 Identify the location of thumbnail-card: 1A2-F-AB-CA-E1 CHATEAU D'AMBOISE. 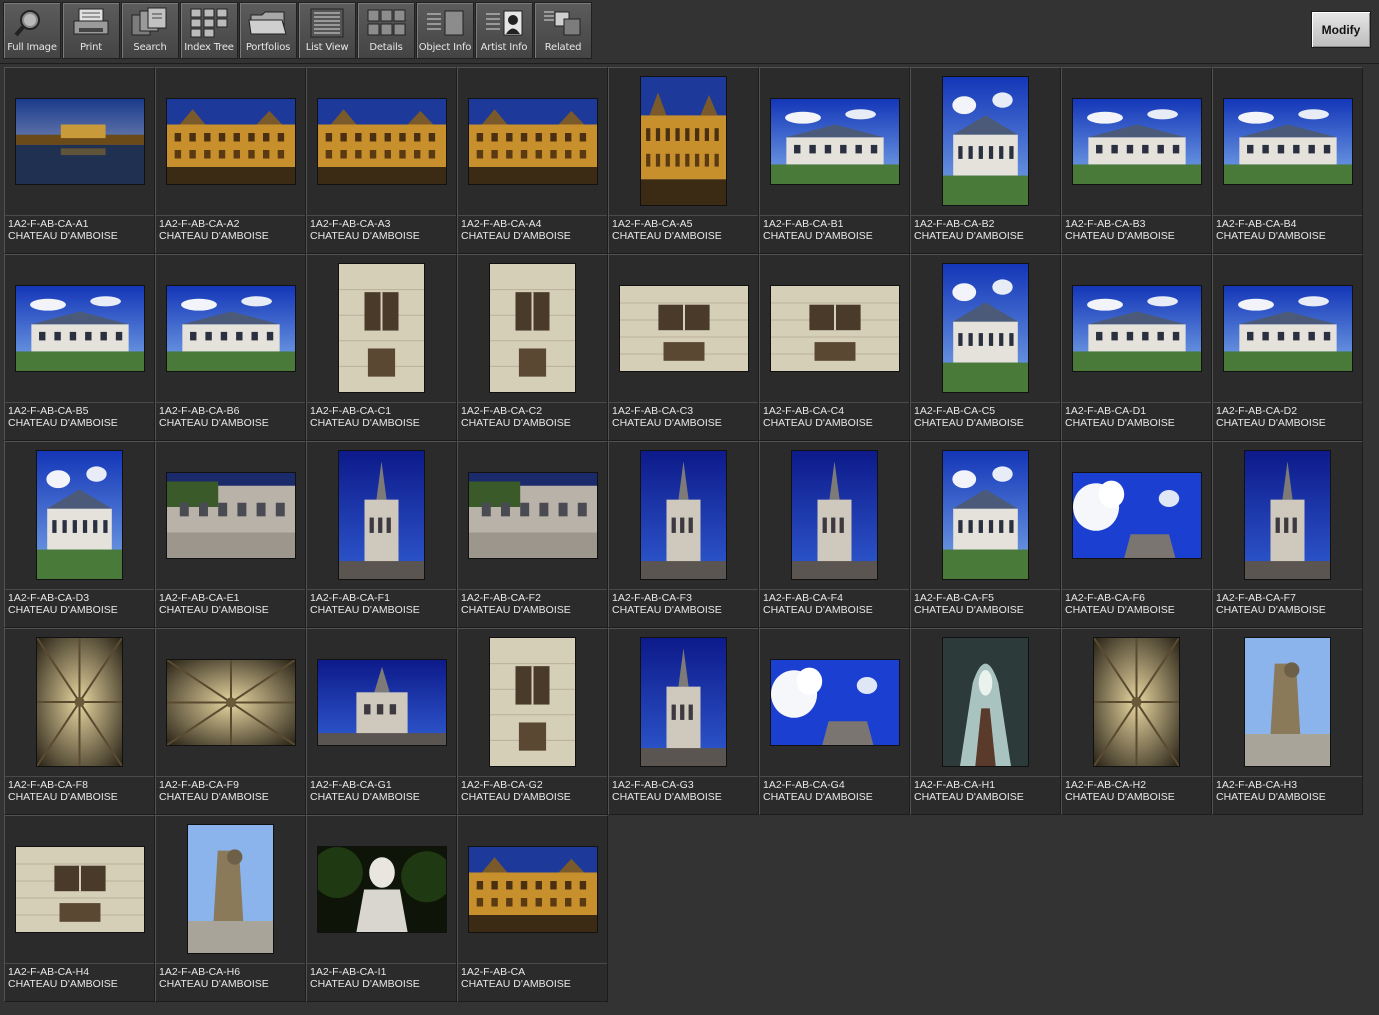
(230, 534).